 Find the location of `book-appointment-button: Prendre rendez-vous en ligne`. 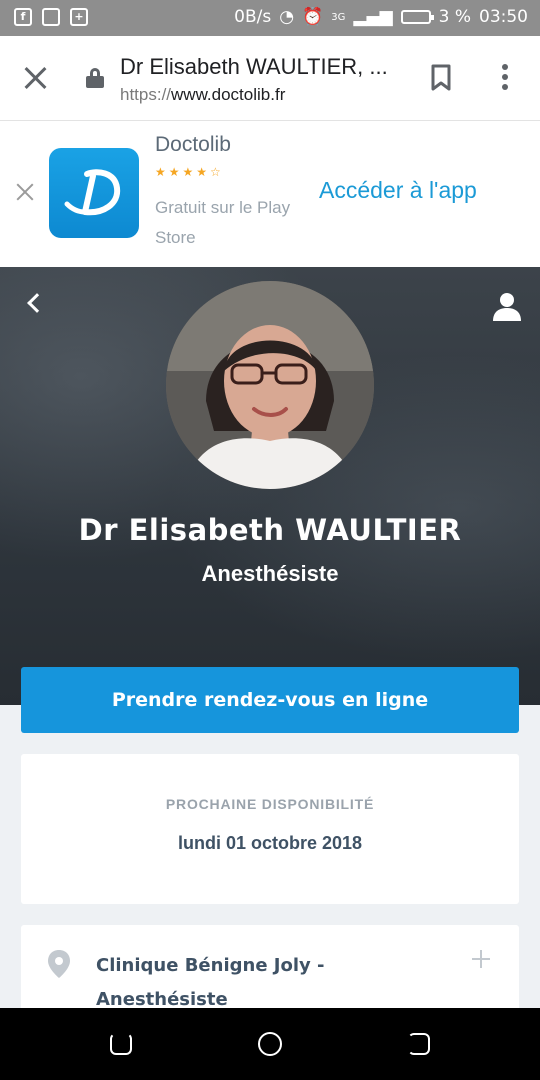

book-appointment-button: Prendre rendez-vous en ligne is located at coordinates (270, 700).